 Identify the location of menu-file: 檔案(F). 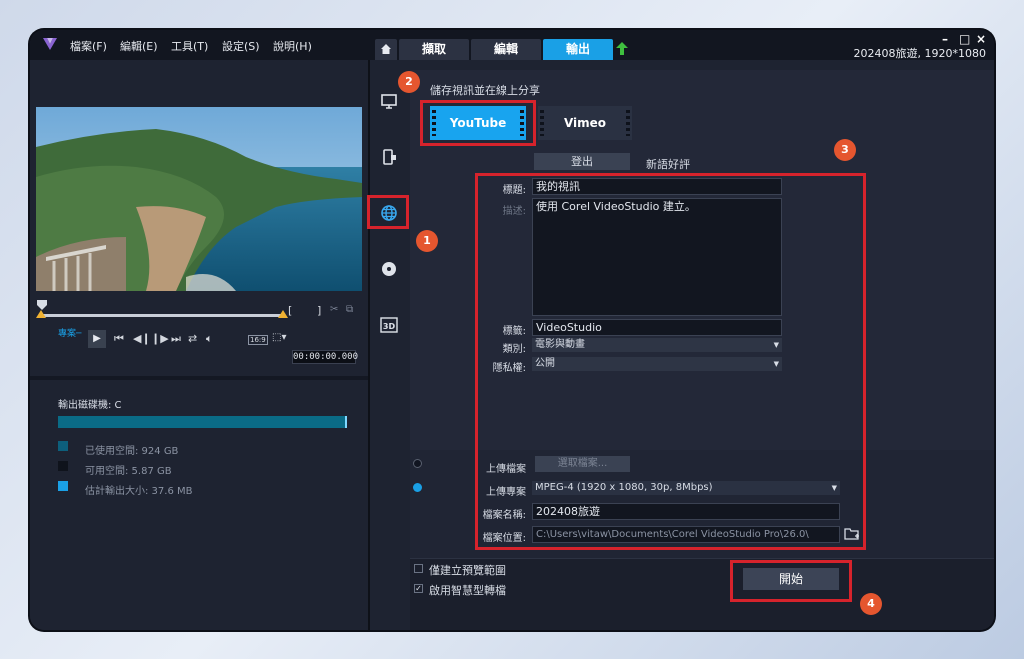
(88, 46).